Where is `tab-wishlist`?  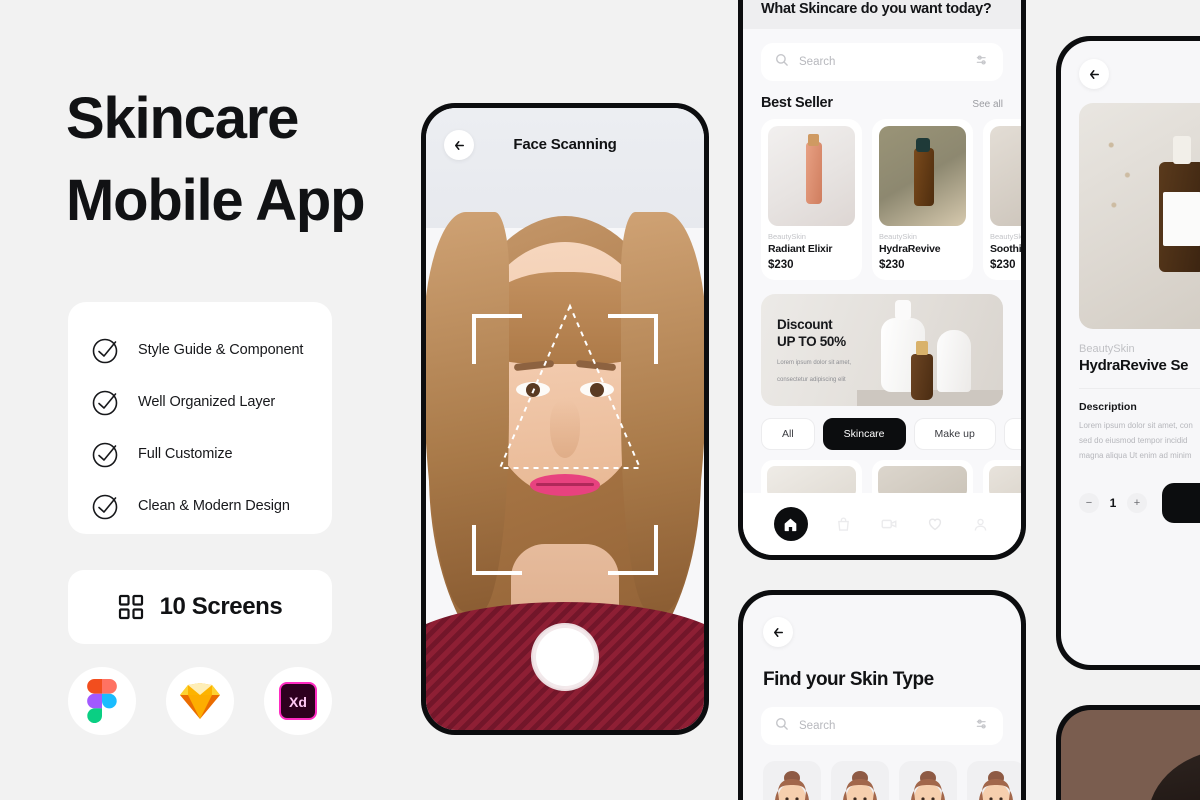
tab-wishlist is located at coordinates (935, 524).